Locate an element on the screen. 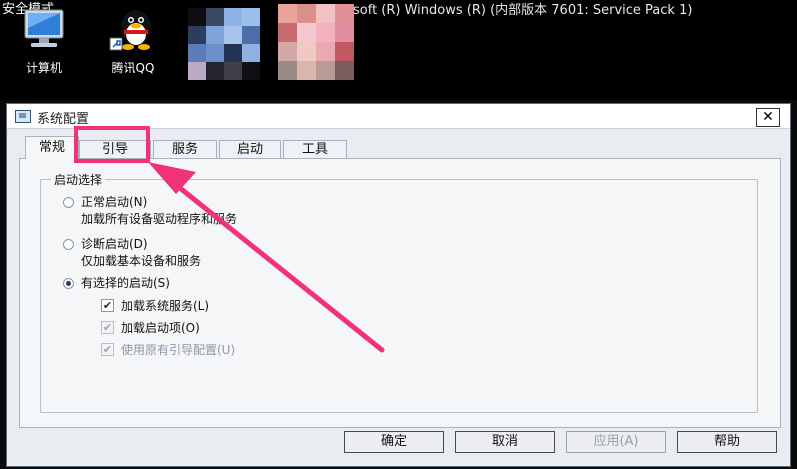 This screenshot has width=797, height=469. pointer-arrow-icon is located at coordinates (266, 257).